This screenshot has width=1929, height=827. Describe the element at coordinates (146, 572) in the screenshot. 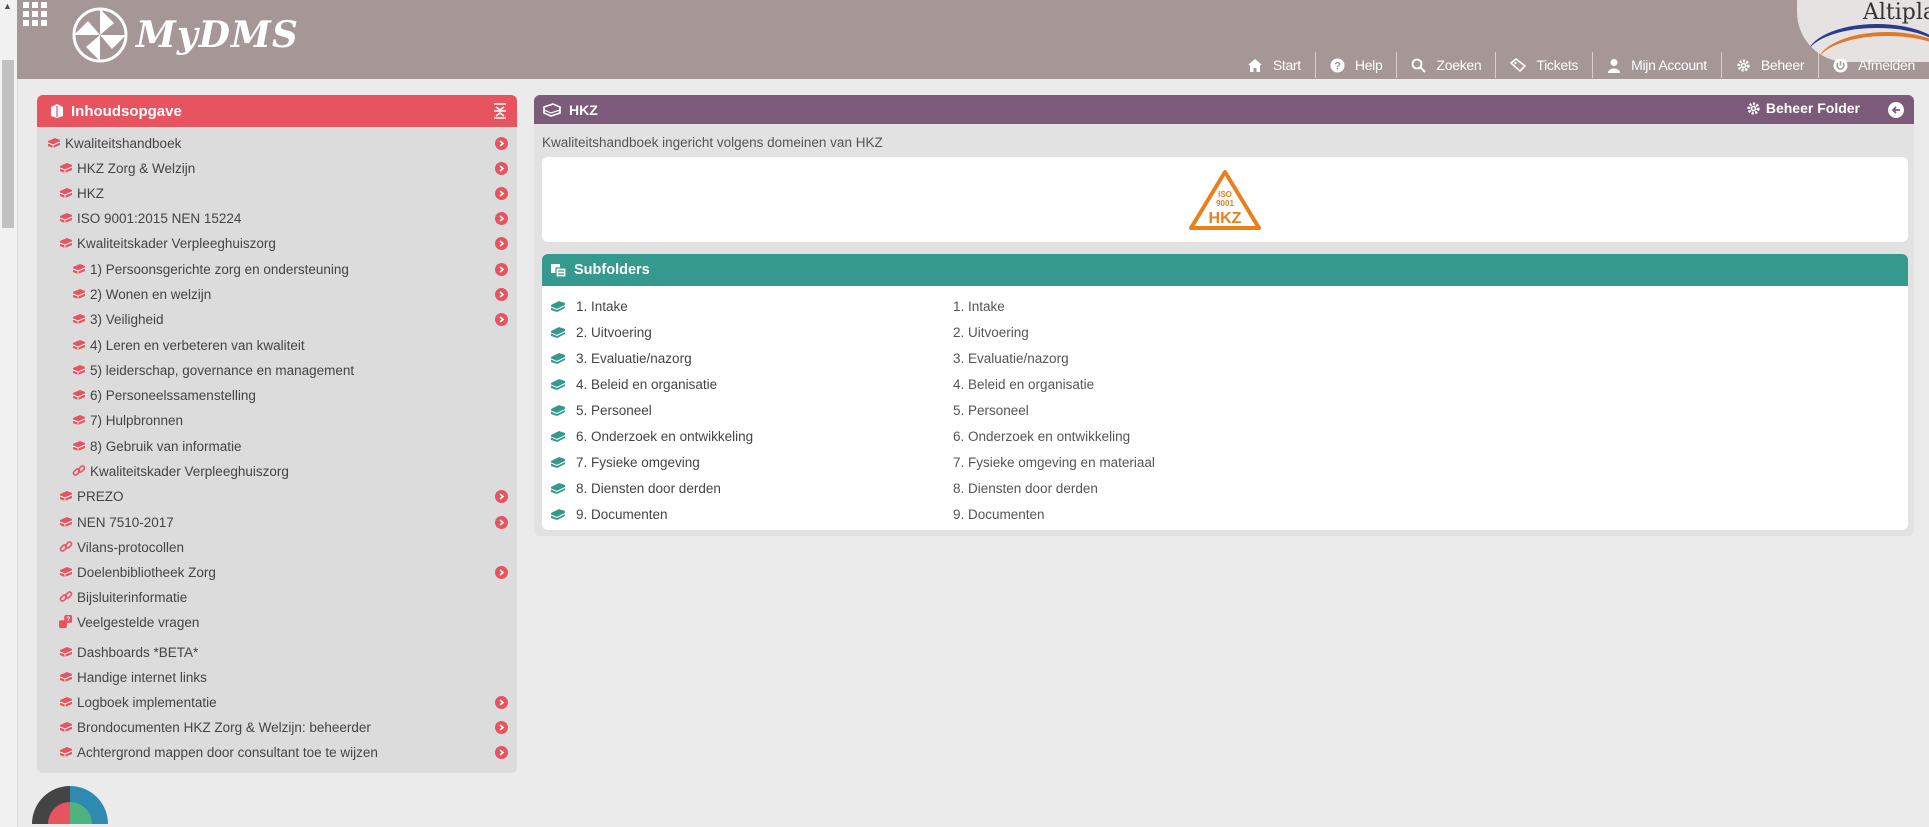

I see `toc-item-label: Doelenbibliotheek Zorg` at that location.